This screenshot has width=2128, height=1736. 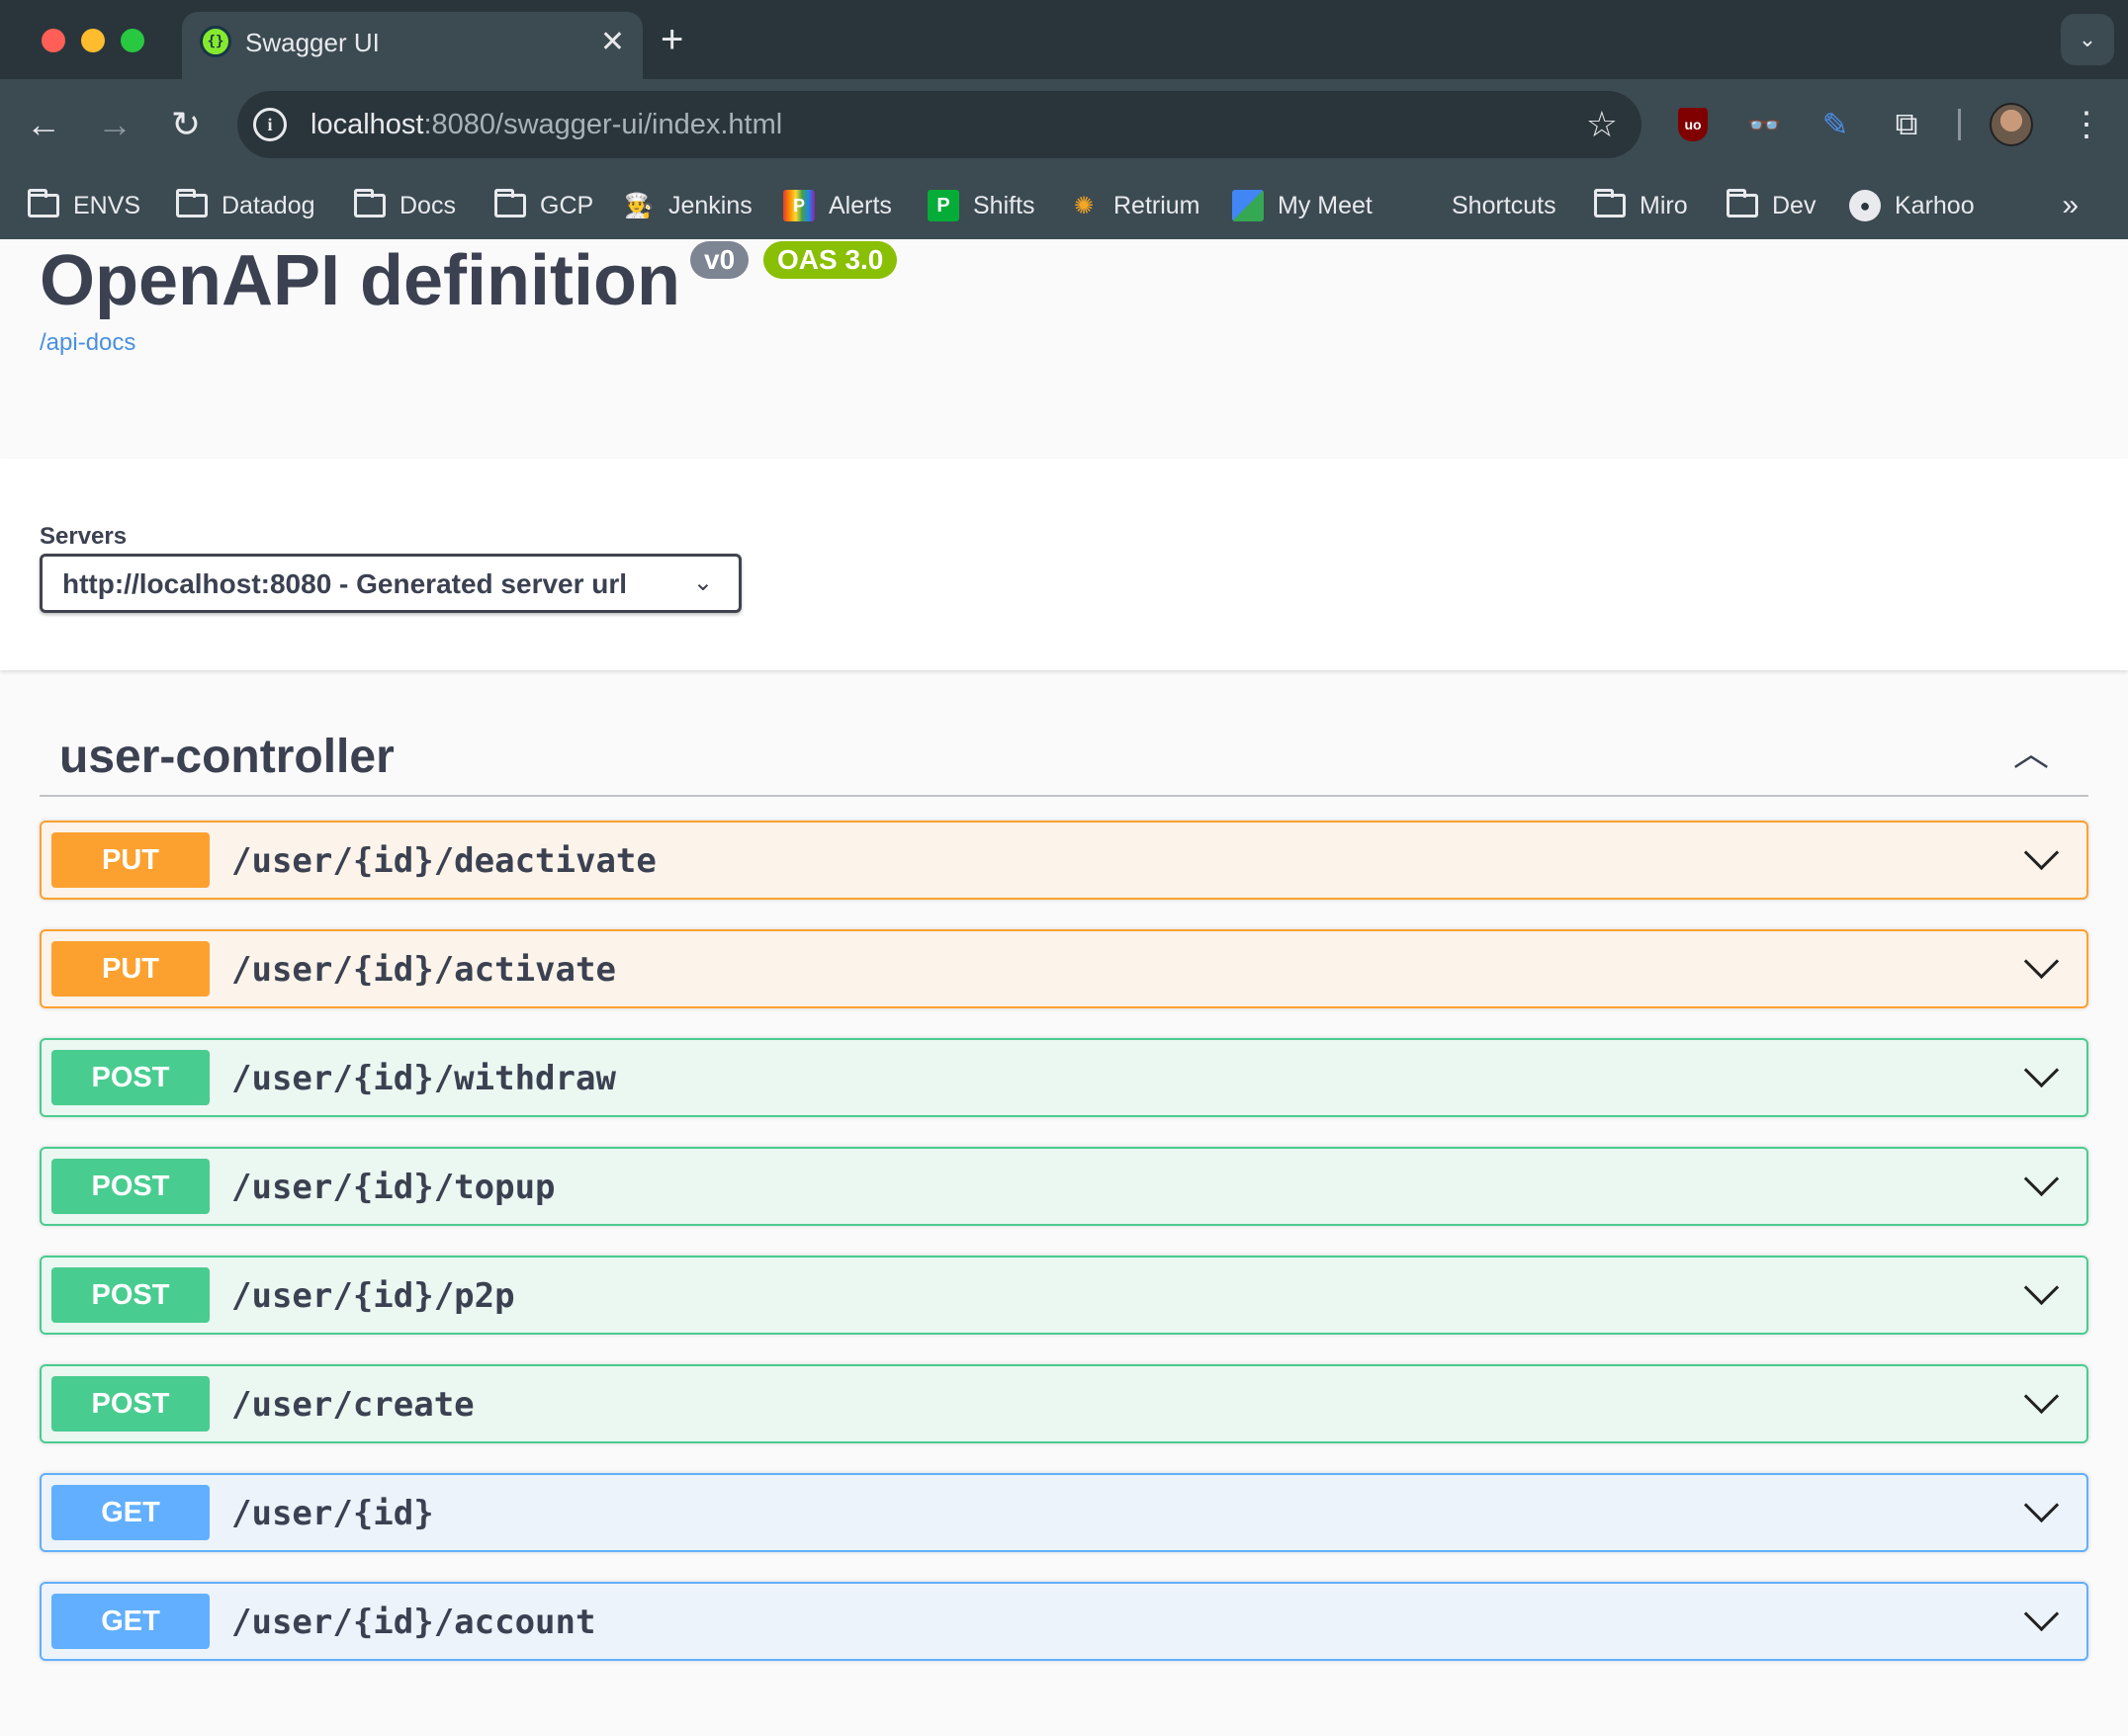 I want to click on jenkins-icon: 👨‍🍳, so click(x=639, y=205).